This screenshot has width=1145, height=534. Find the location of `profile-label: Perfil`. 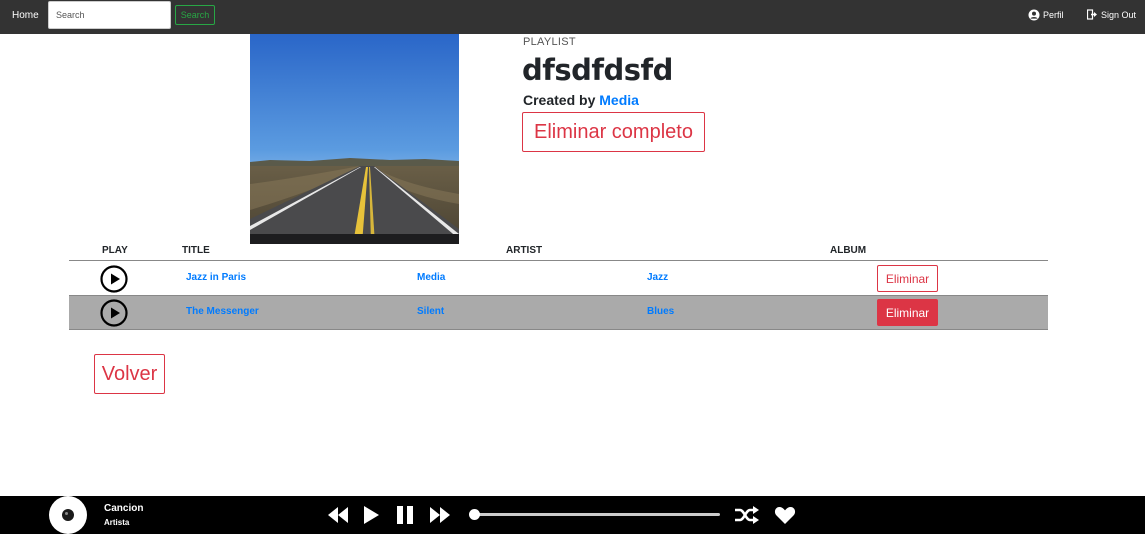

profile-label: Perfil is located at coordinates (1053, 15).